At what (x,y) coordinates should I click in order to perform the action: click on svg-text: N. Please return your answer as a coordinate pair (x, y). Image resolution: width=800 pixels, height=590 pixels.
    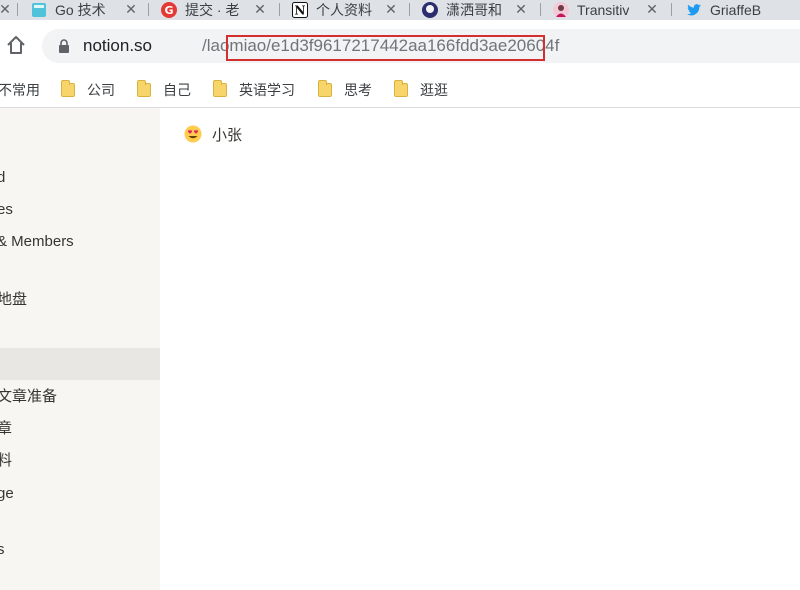
    Looking at the image, I should click on (300, 11).